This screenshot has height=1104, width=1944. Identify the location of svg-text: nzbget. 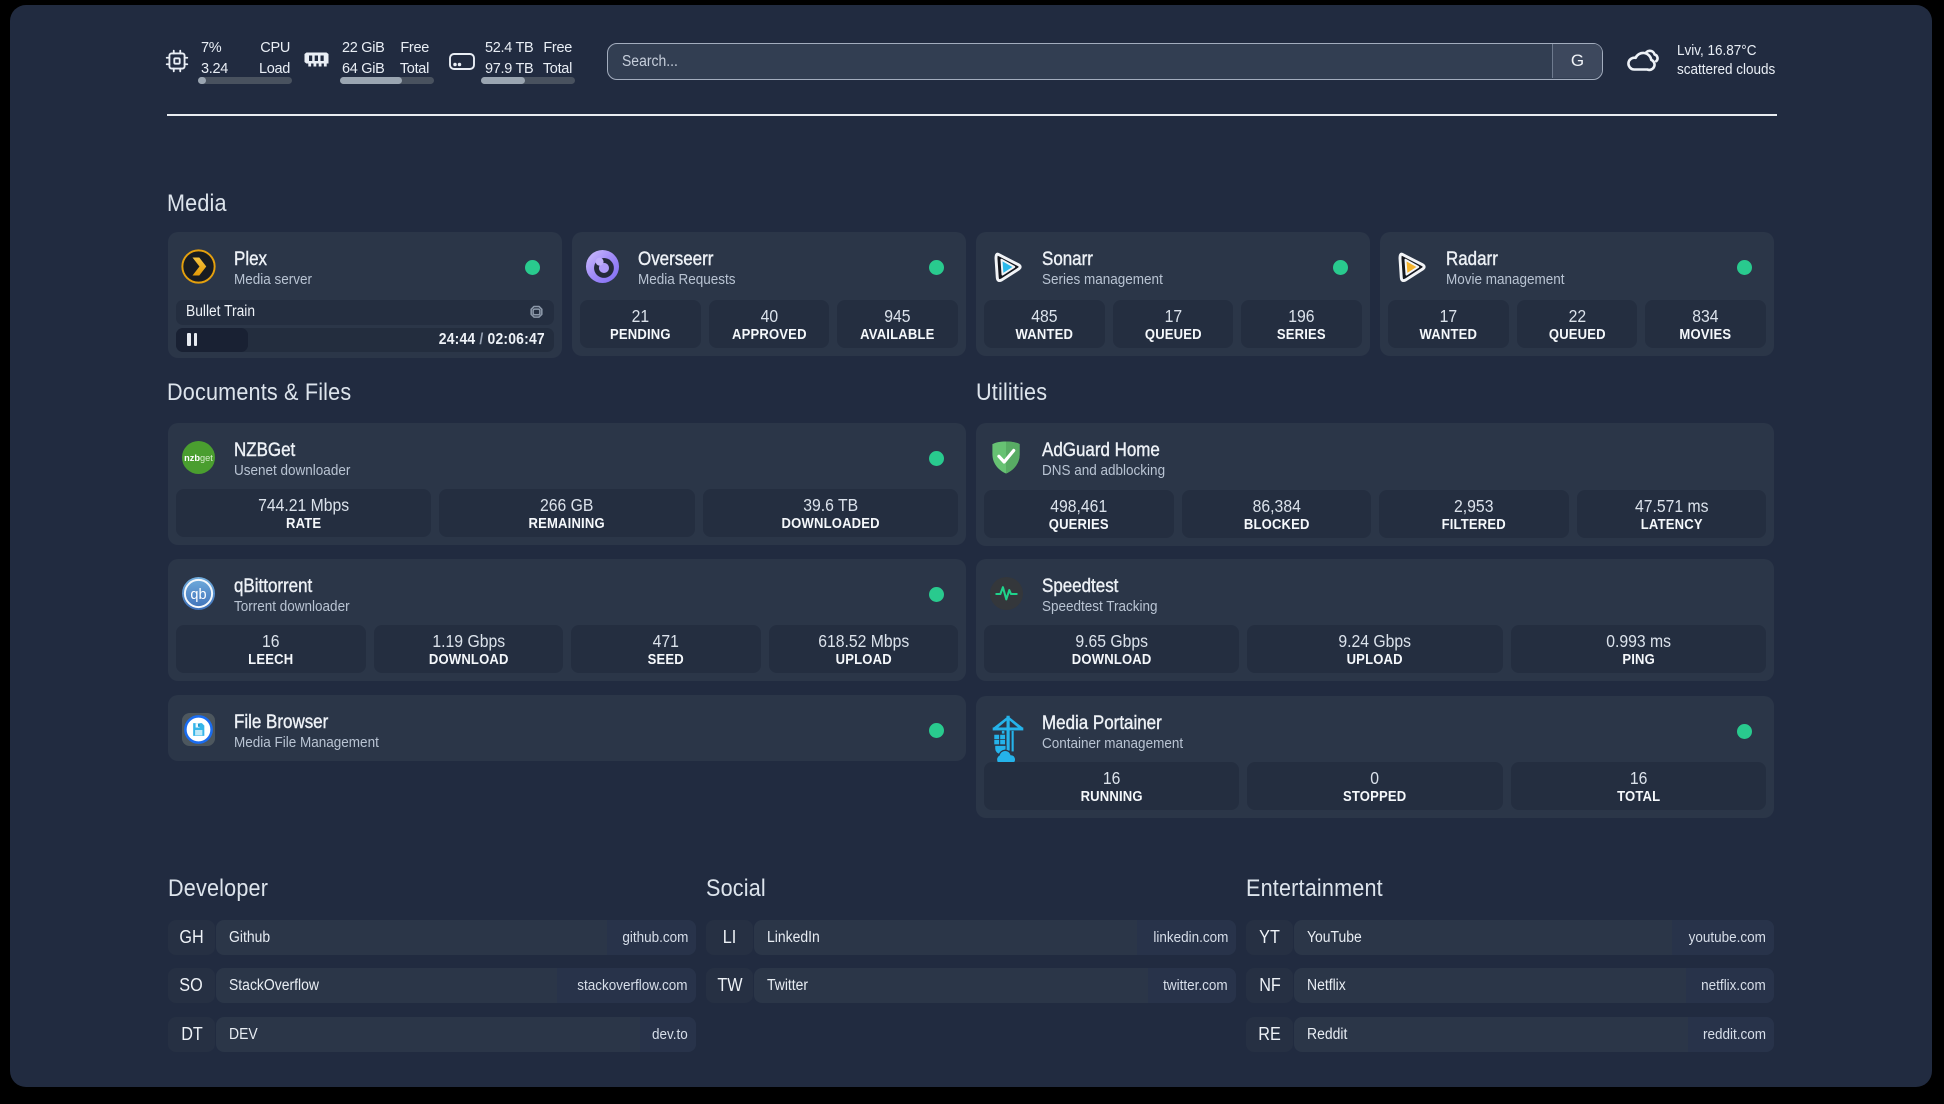
(198, 458).